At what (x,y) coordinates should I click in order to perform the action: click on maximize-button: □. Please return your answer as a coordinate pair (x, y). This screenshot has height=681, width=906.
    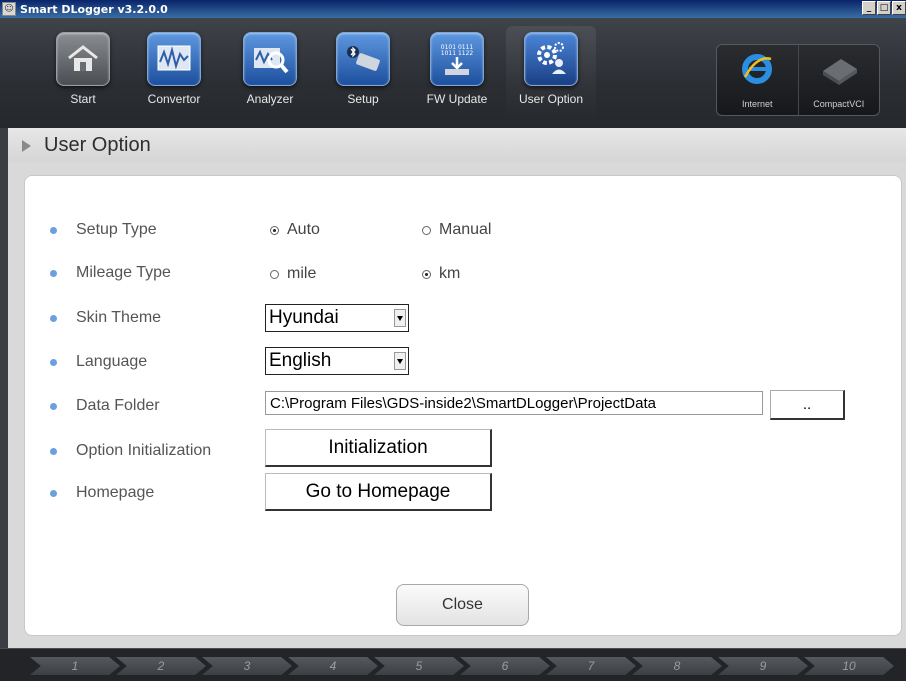
    Looking at the image, I should click on (884, 8).